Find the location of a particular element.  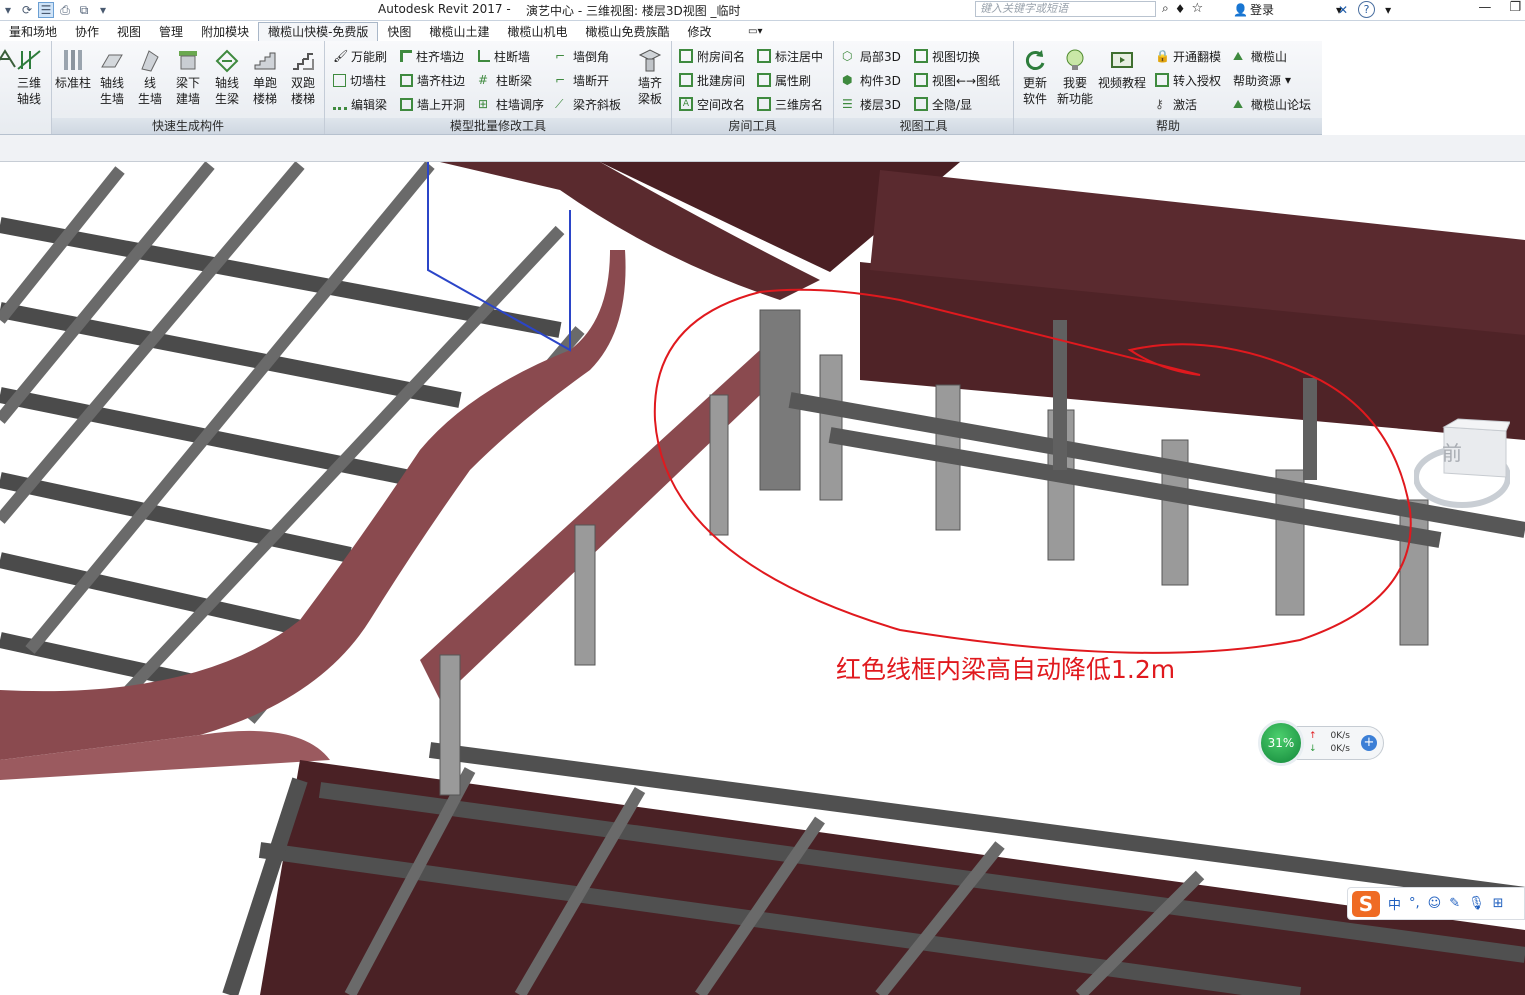

room-icon is located at coordinates (686, 80).